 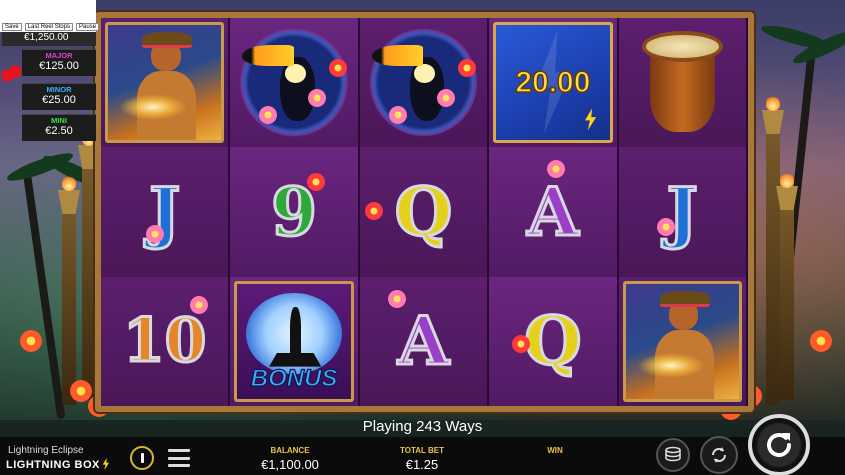 I want to click on torch-left, so click(x=69, y=305).